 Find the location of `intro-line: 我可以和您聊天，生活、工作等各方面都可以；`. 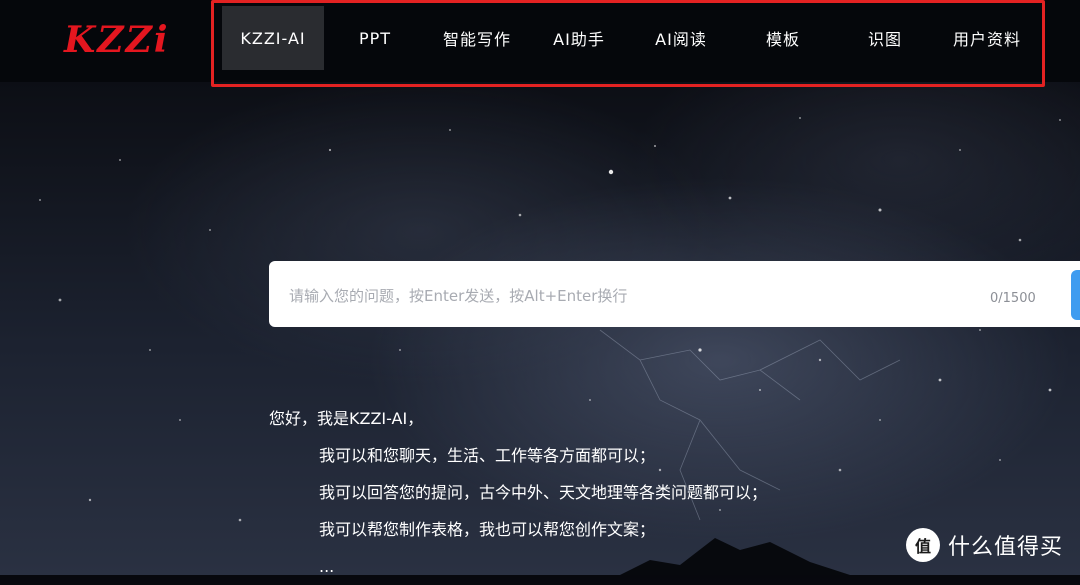

intro-line: 我可以和您聊天，生活、工作等各方面都可以； is located at coordinates (487, 455).